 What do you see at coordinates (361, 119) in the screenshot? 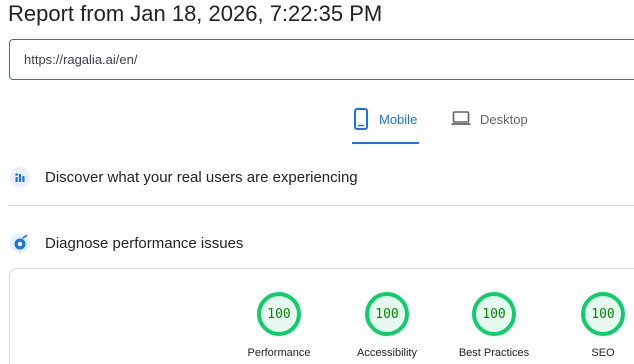
I see `smartphone-icon` at bounding box center [361, 119].